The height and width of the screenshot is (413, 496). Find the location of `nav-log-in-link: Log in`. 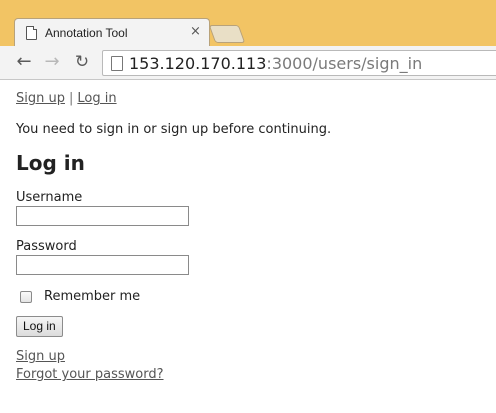

nav-log-in-link: Log in is located at coordinates (96, 98).